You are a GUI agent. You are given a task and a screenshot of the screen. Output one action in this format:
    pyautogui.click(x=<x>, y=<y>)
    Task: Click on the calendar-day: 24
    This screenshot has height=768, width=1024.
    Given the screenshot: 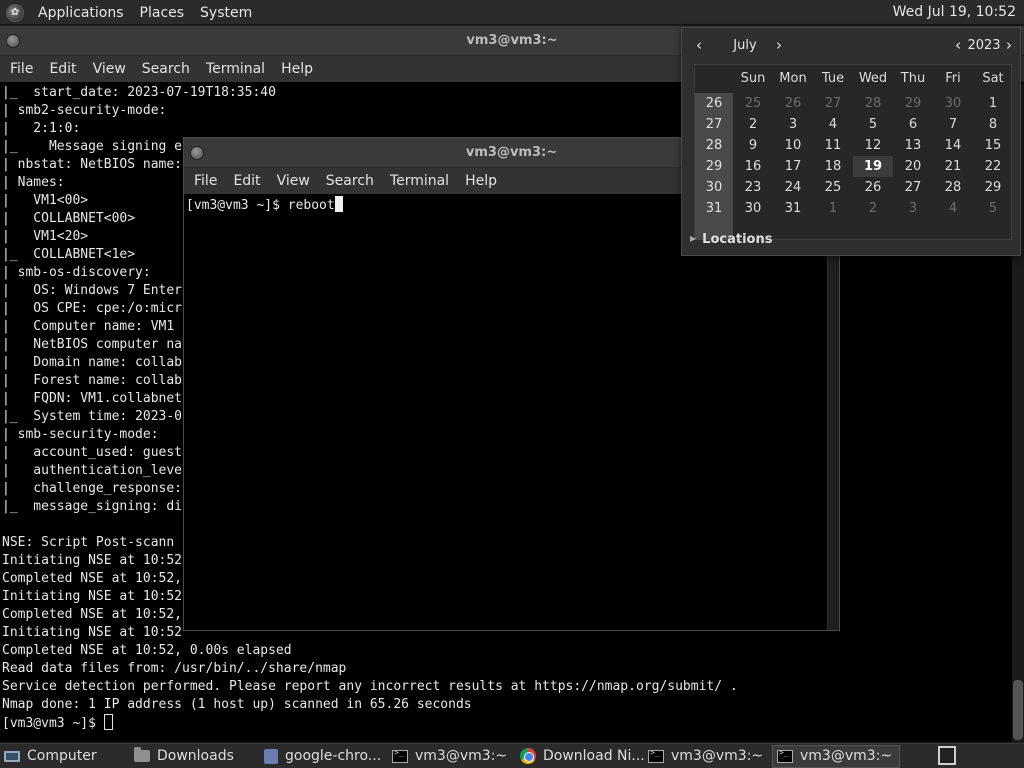 What is the action you would take?
    pyautogui.click(x=793, y=187)
    